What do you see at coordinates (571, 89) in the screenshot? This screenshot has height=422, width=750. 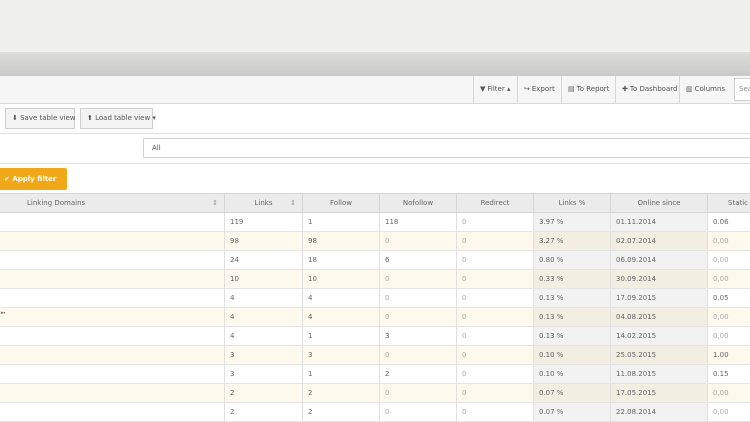 I see `file-icon: ▤` at bounding box center [571, 89].